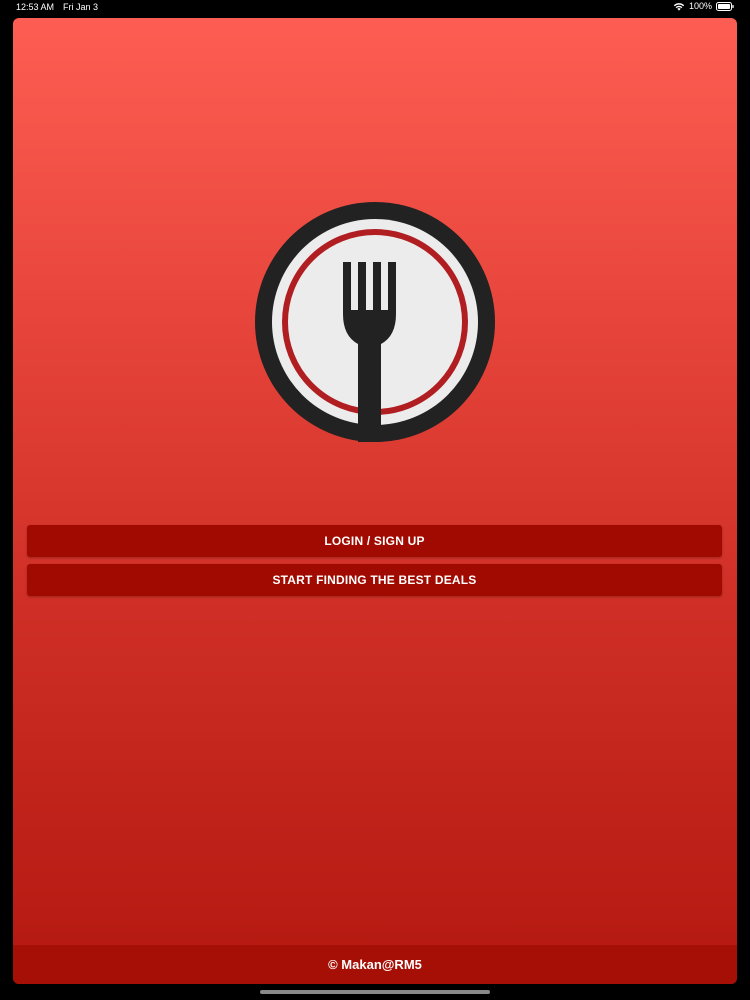 The image size is (750, 1000). Describe the element at coordinates (374, 541) in the screenshot. I see `login-signup-button: LOGIN / SIGN UP` at that location.